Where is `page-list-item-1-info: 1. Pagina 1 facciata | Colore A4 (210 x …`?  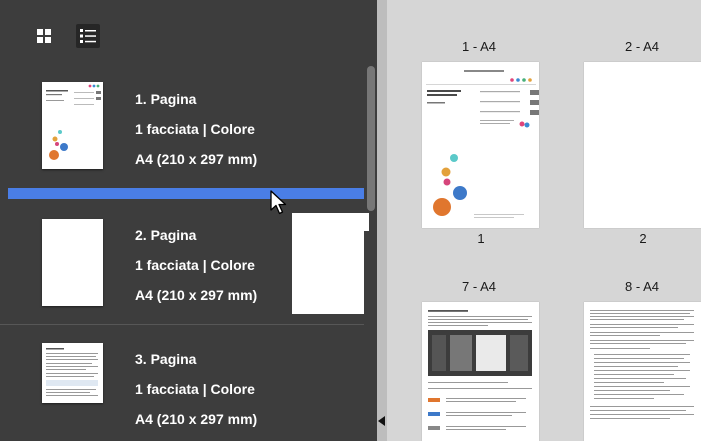 page-list-item-1-info: 1. Pagina 1 facciata | Colore A4 (210 x … is located at coordinates (196, 135).